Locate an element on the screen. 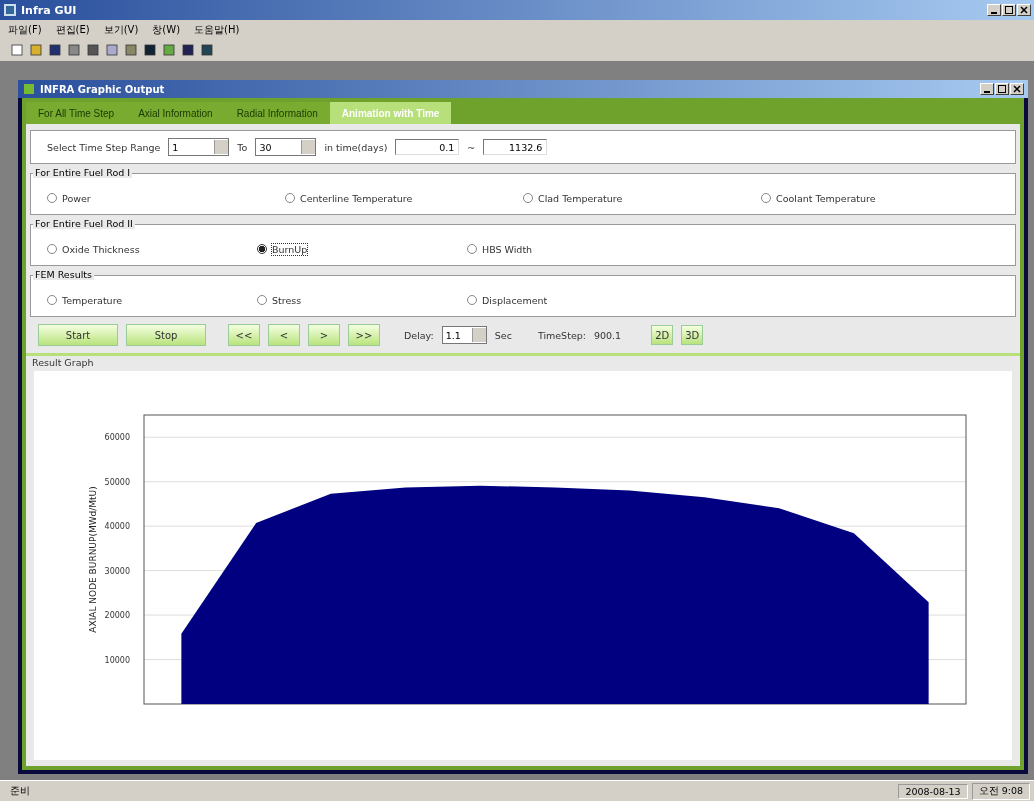 Image resolution: width=1034 pixels, height=801 pixels. nav-button: >> is located at coordinates (364, 335).